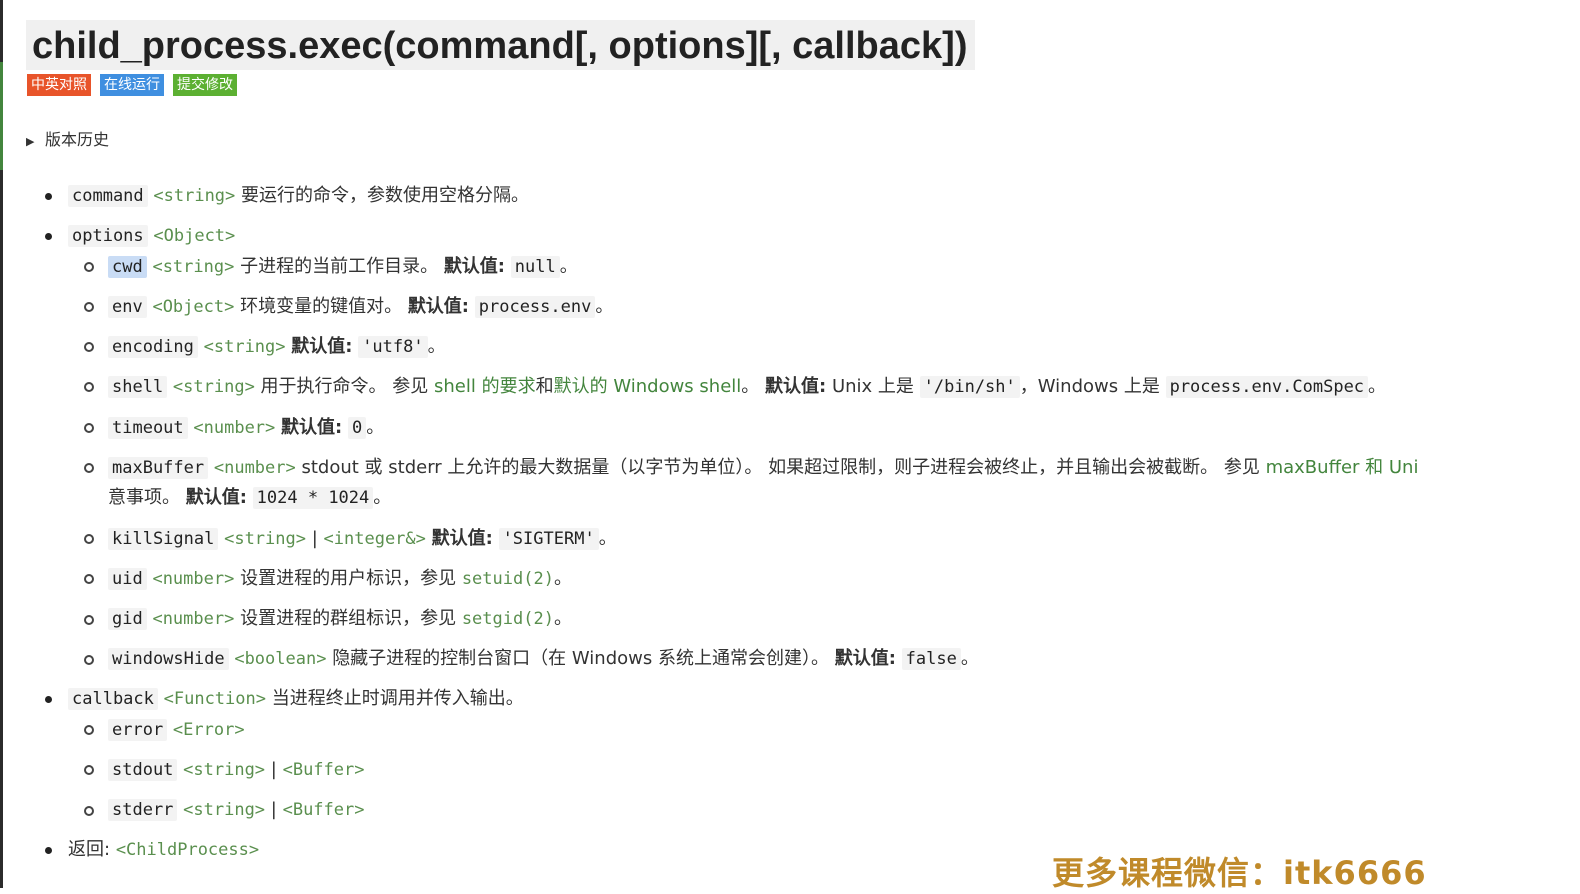  I want to click on type-link: <Error>, so click(209, 730).